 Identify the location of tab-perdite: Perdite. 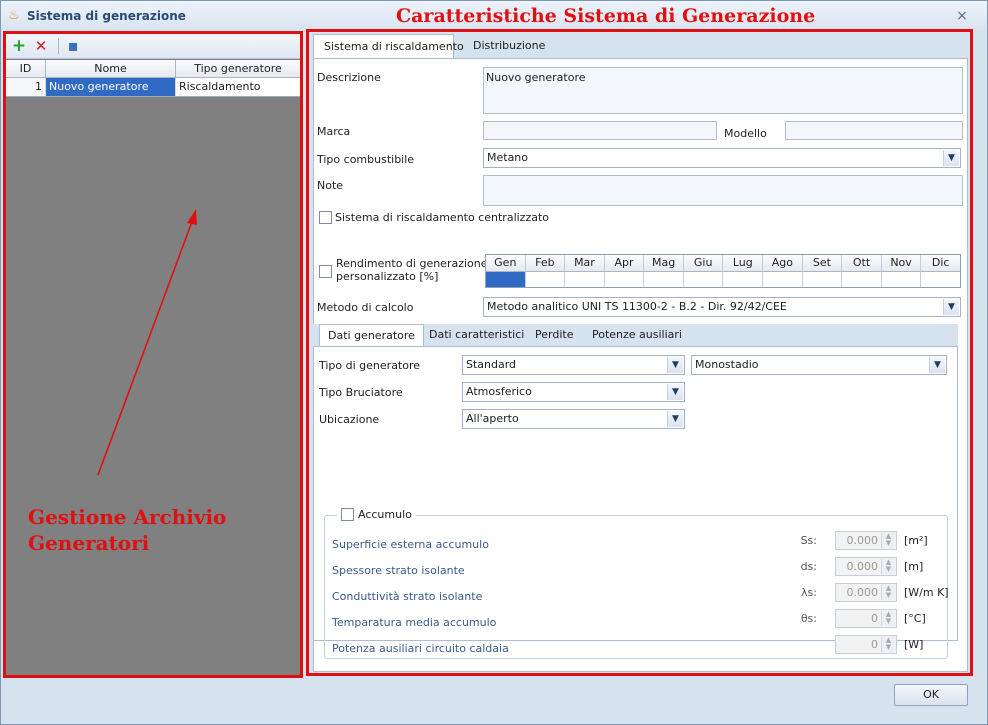
(554, 335).